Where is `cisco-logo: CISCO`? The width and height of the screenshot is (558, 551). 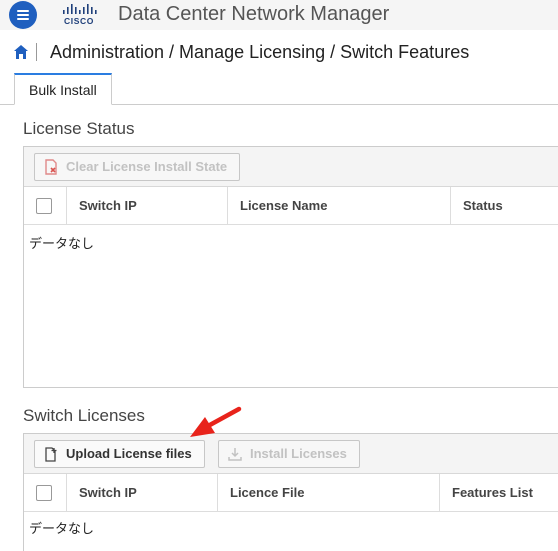 cisco-logo: CISCO is located at coordinates (80, 15).